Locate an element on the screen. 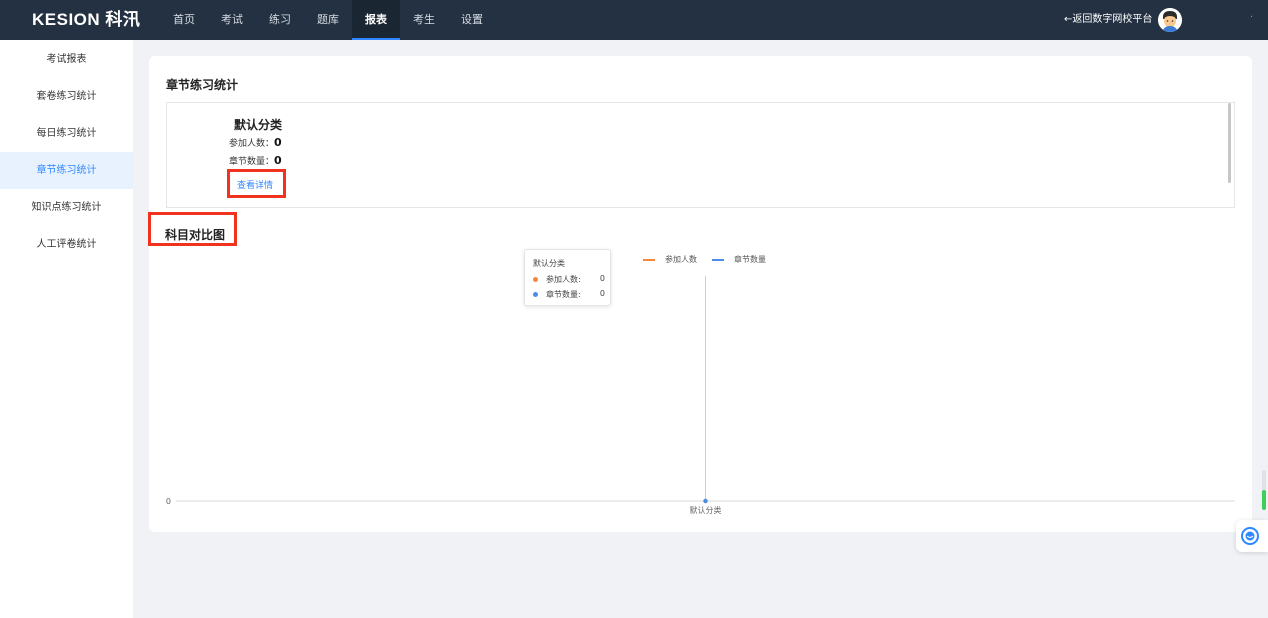  page-scroll-indicator is located at coordinates (1264, 490).